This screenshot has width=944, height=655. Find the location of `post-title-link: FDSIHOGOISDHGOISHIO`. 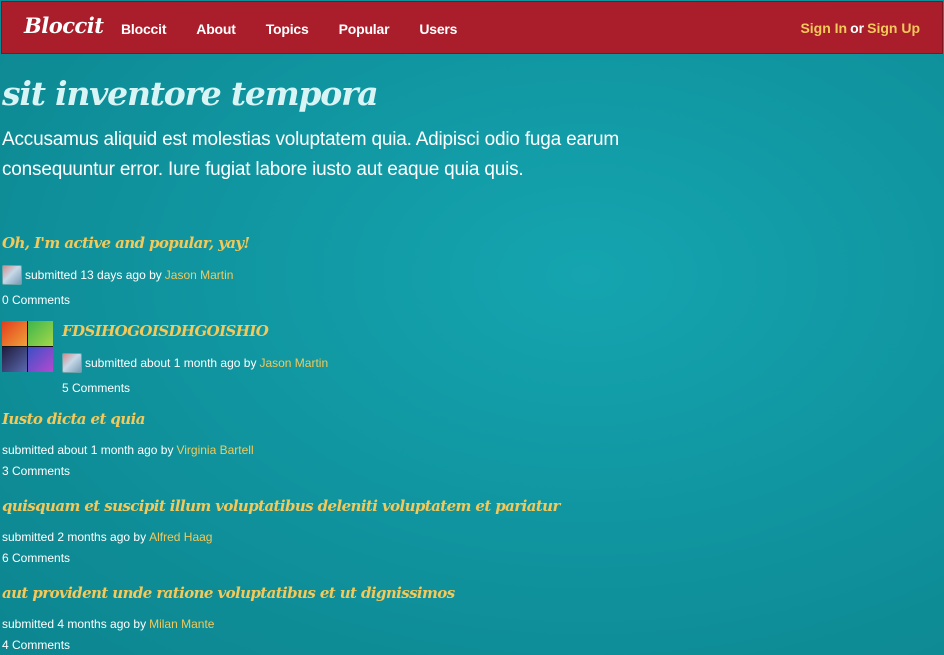

post-title-link: FDSIHOGOISDHGOISHIO is located at coordinates (195, 331).